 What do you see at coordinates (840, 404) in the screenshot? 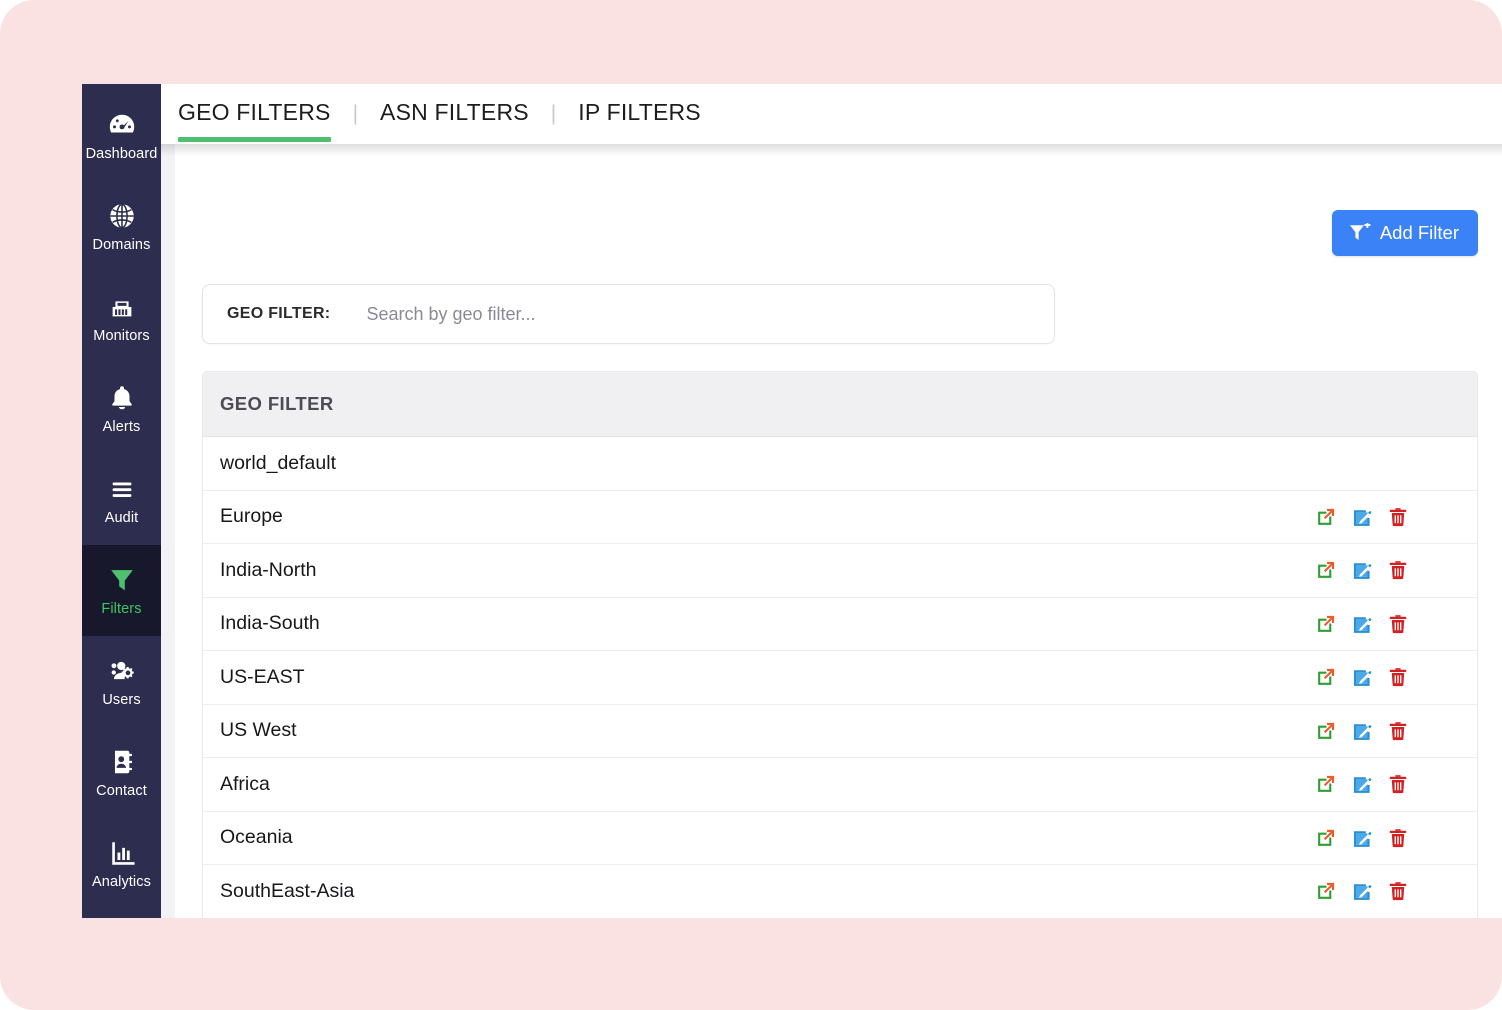
I see `table-header-row: GEO FILTER` at bounding box center [840, 404].